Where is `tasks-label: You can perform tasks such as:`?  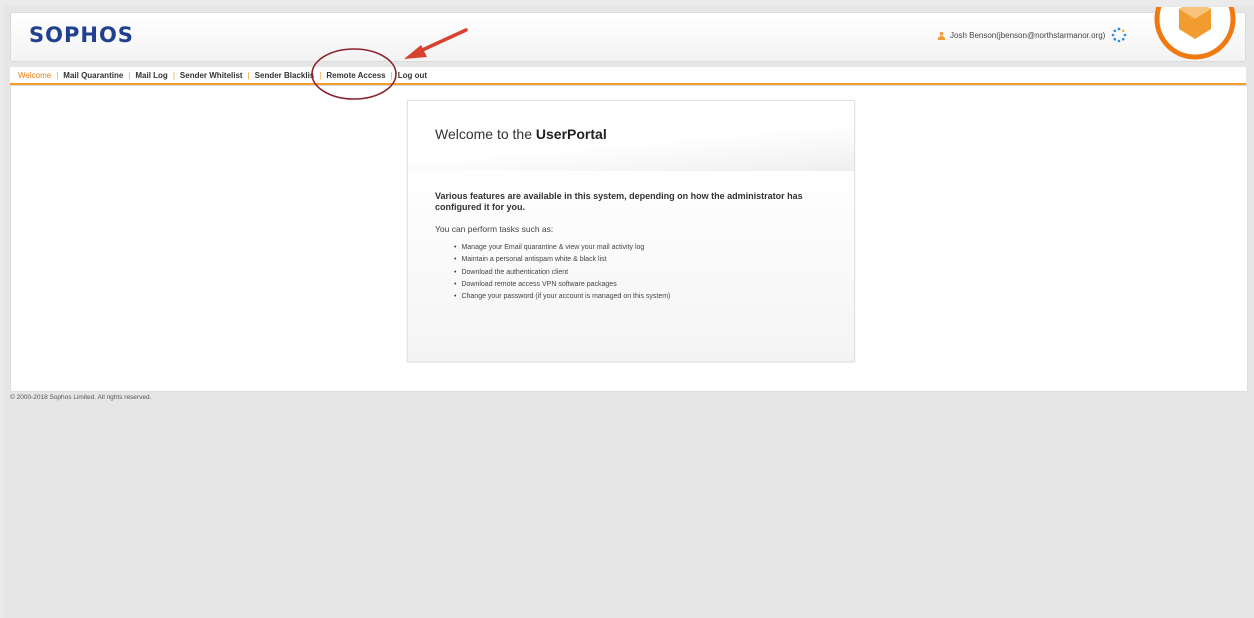
tasks-label: You can perform tasks such as: is located at coordinates (494, 229).